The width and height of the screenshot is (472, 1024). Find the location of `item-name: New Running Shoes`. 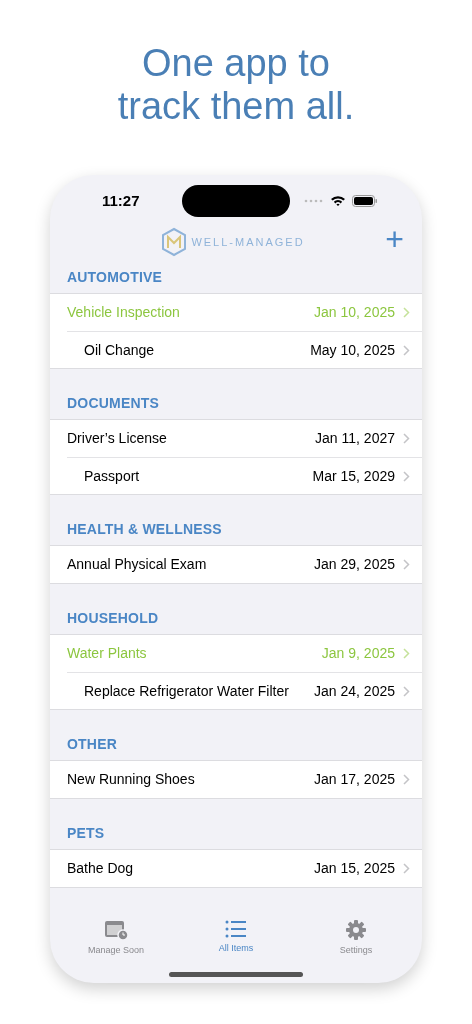

item-name: New Running Shoes is located at coordinates (131, 779).